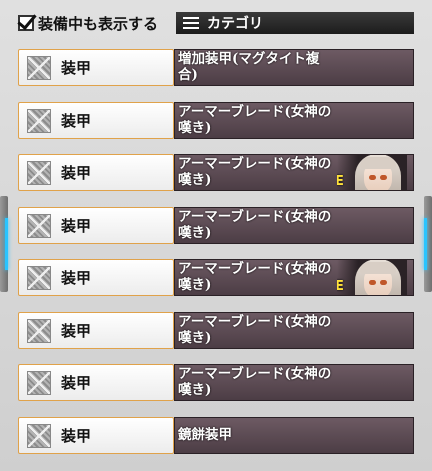  Describe the element at coordinates (205, 435) in the screenshot. I see `equipment-name: 鏡餅装甲` at that location.